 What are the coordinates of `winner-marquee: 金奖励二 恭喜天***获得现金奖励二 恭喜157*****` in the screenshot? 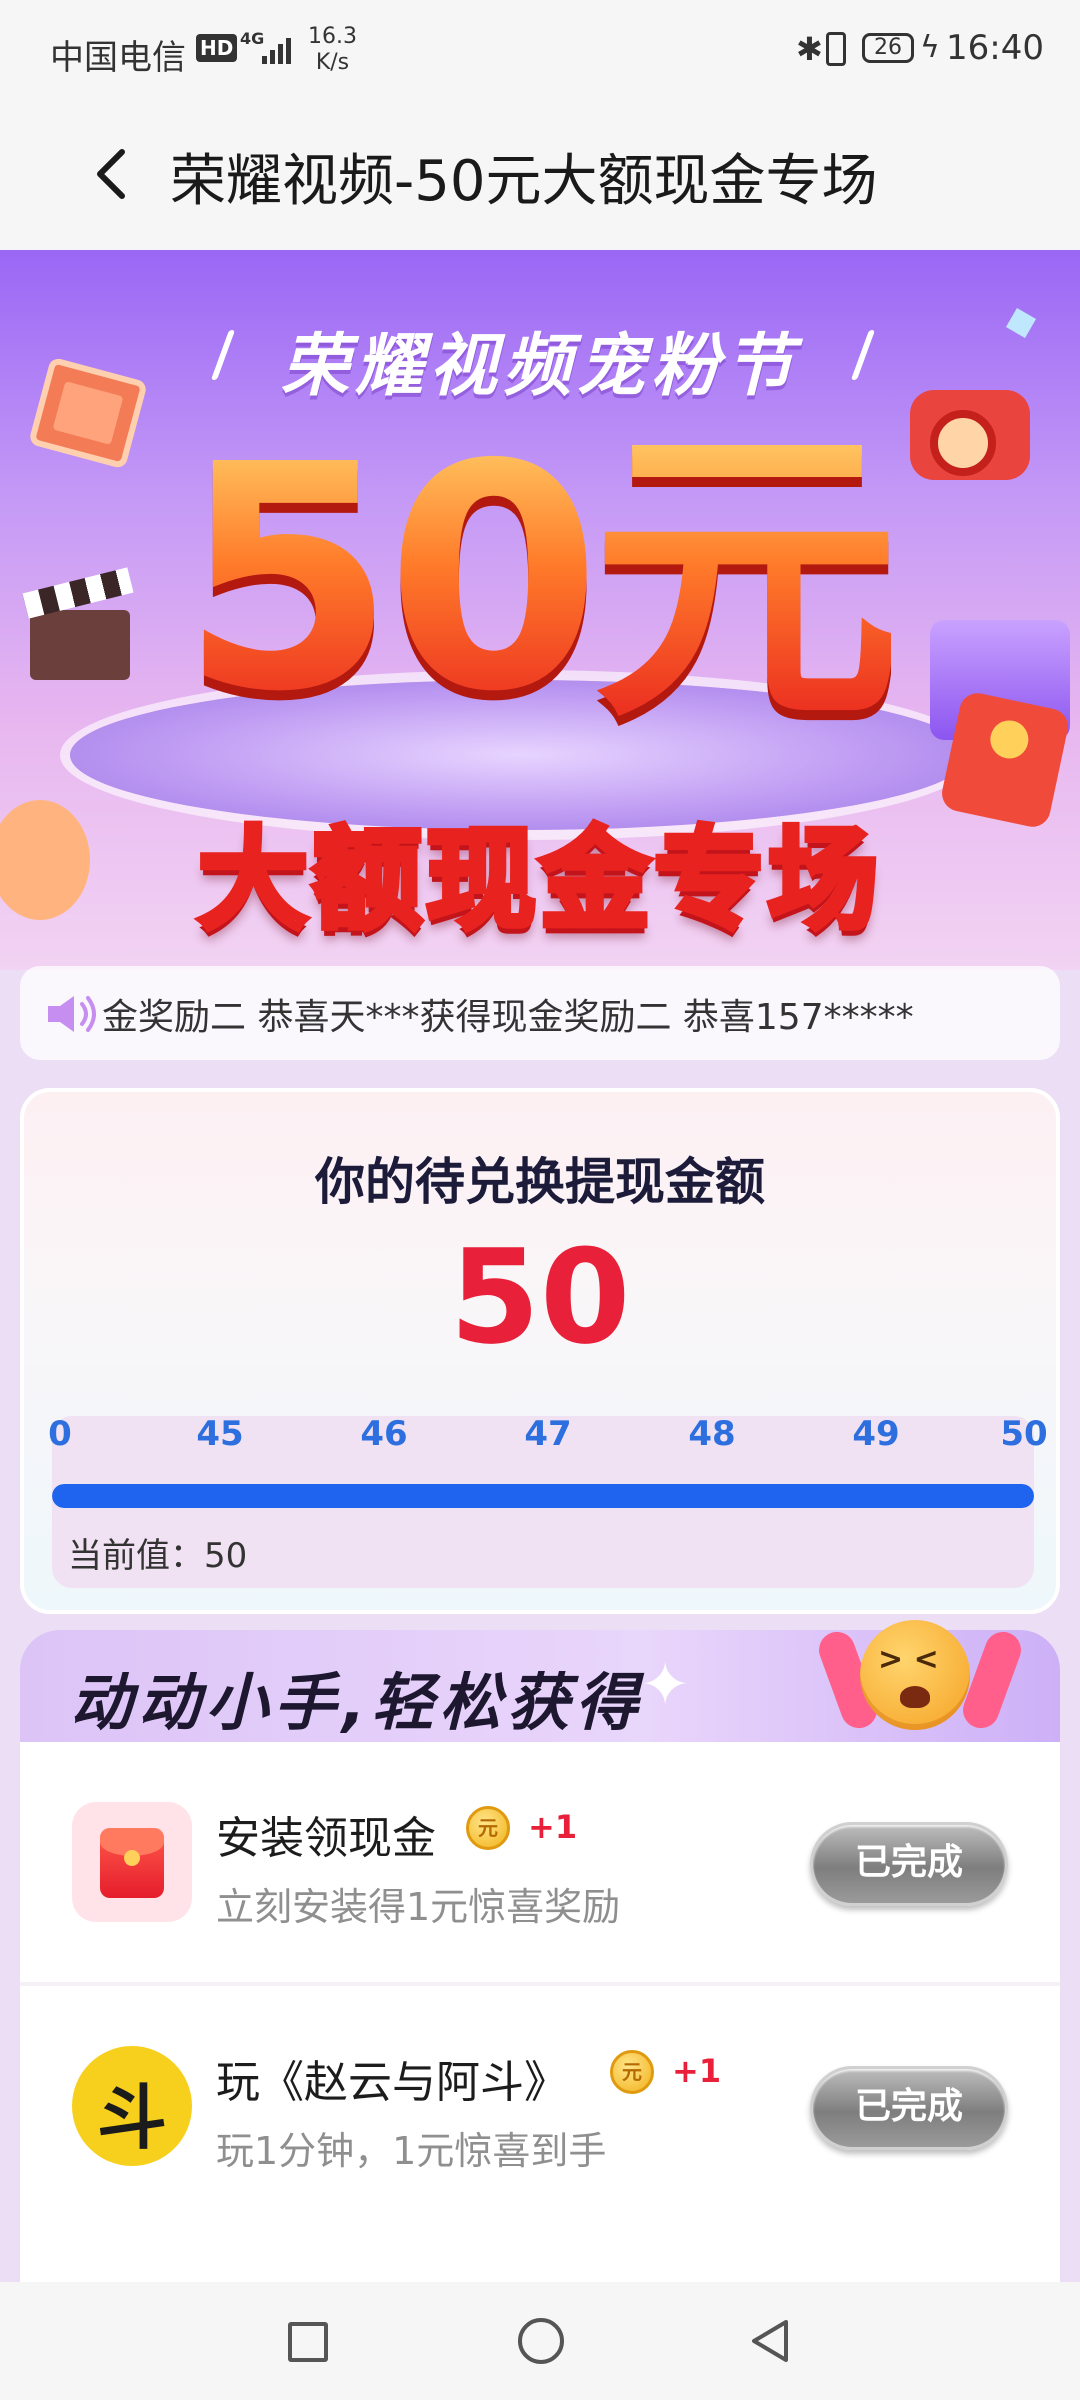 It's located at (540, 1013).